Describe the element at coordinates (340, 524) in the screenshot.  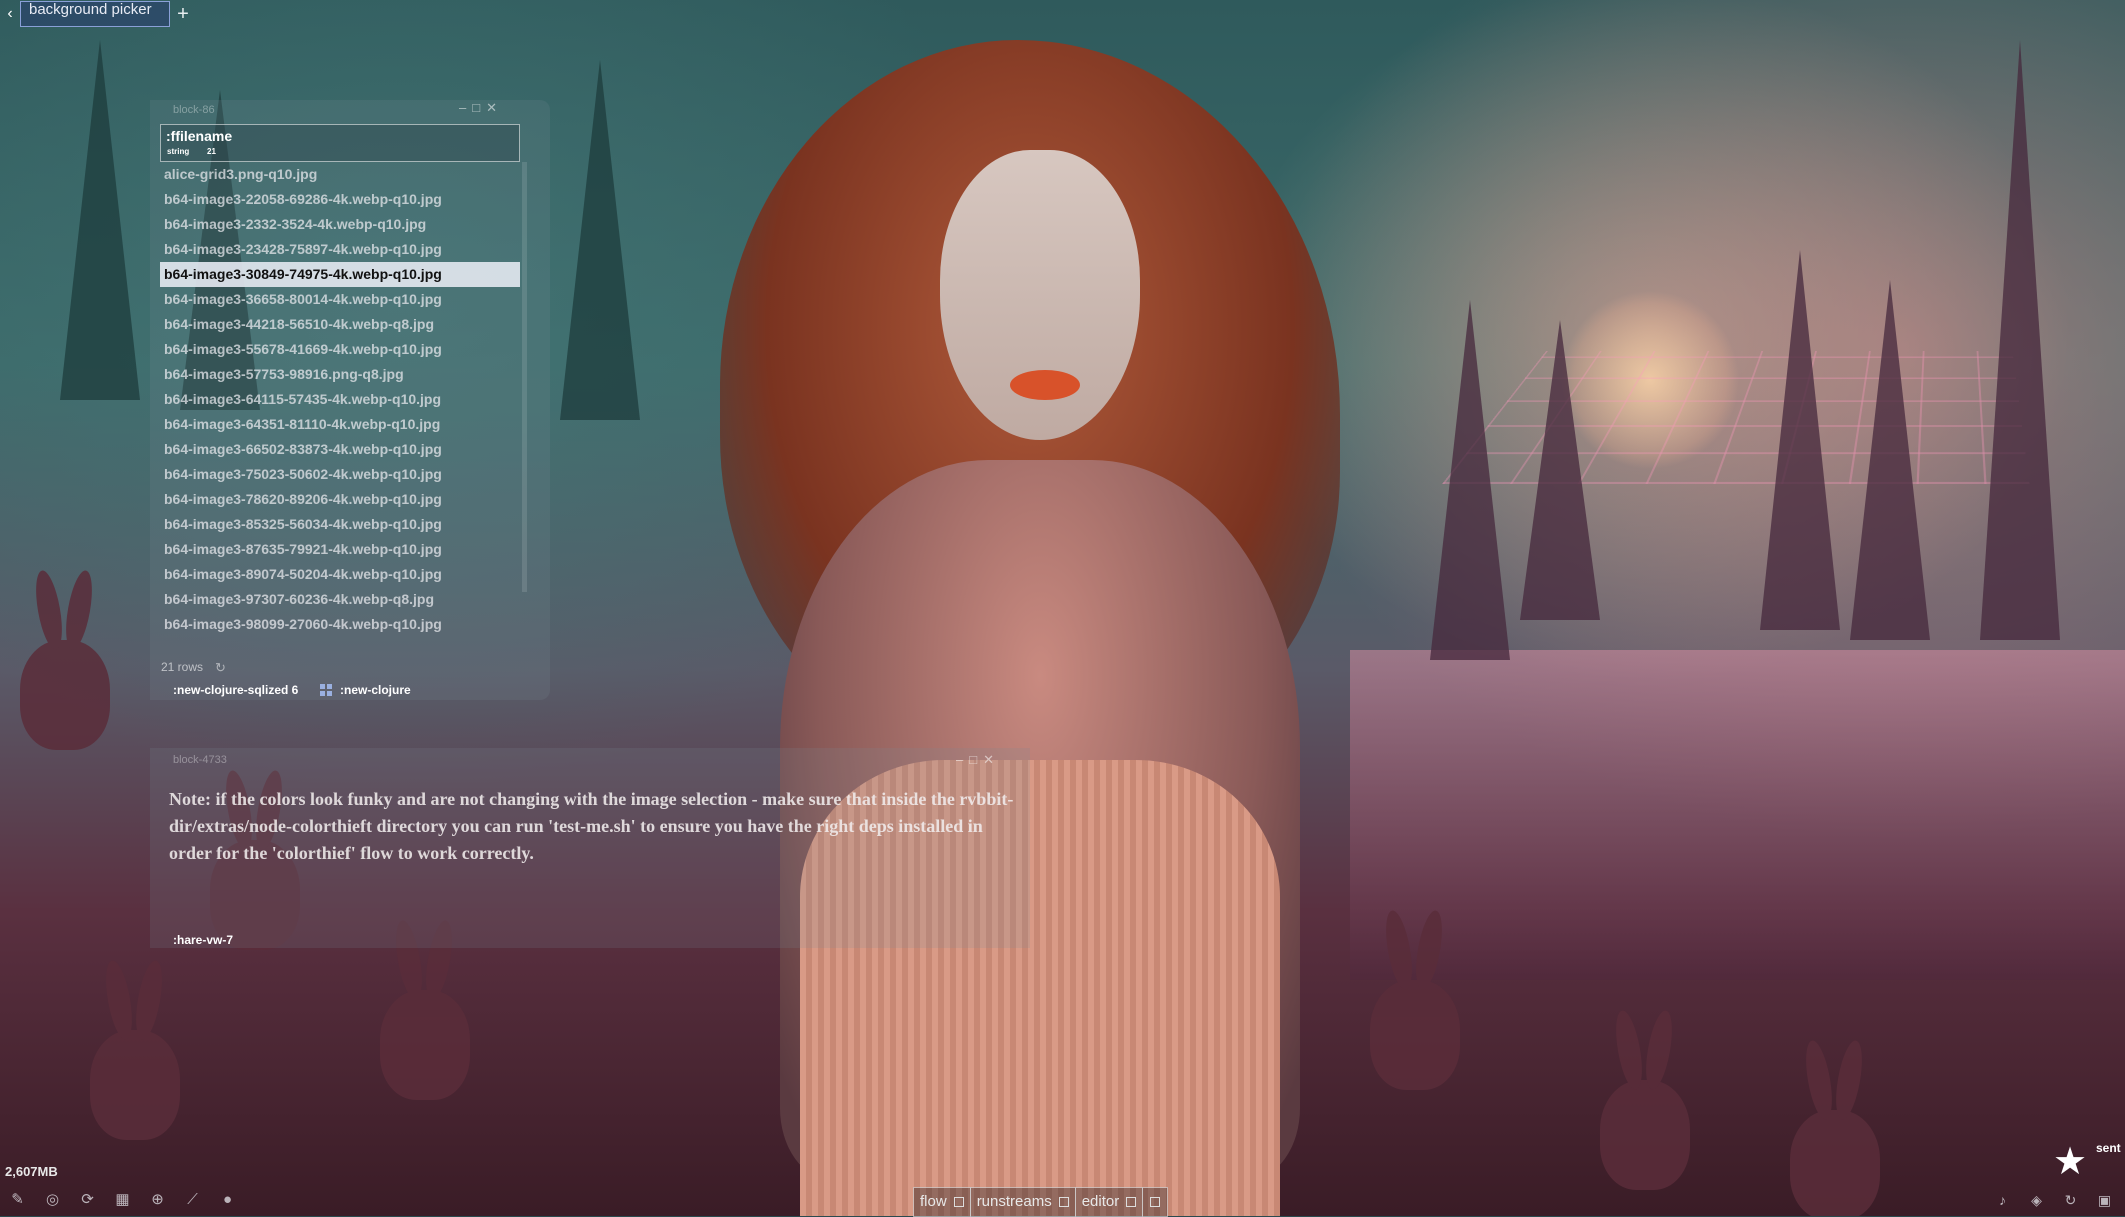
I see `list-item: b64-image3-85325-56034-4k.webp-q10.jpg` at that location.